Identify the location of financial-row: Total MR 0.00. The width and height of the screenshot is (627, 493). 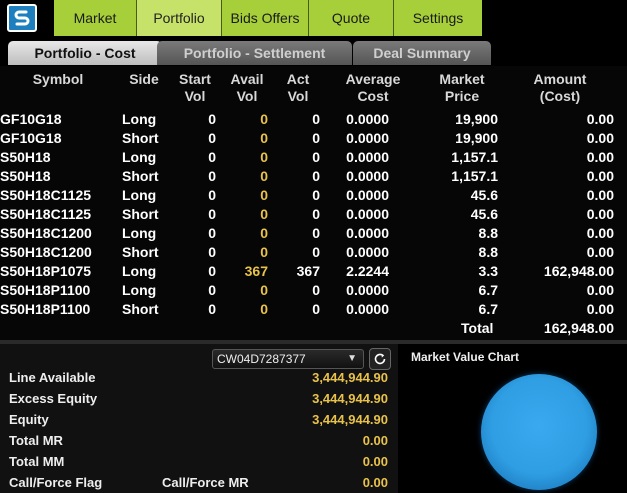
(199, 441).